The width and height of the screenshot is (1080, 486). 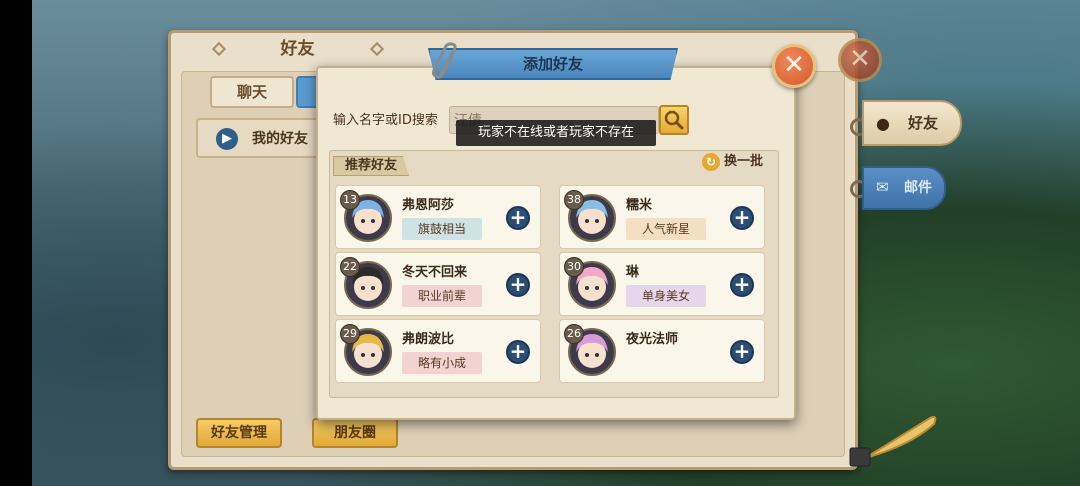 I want to click on add-friend-title: 添加好友, so click(x=553, y=64).